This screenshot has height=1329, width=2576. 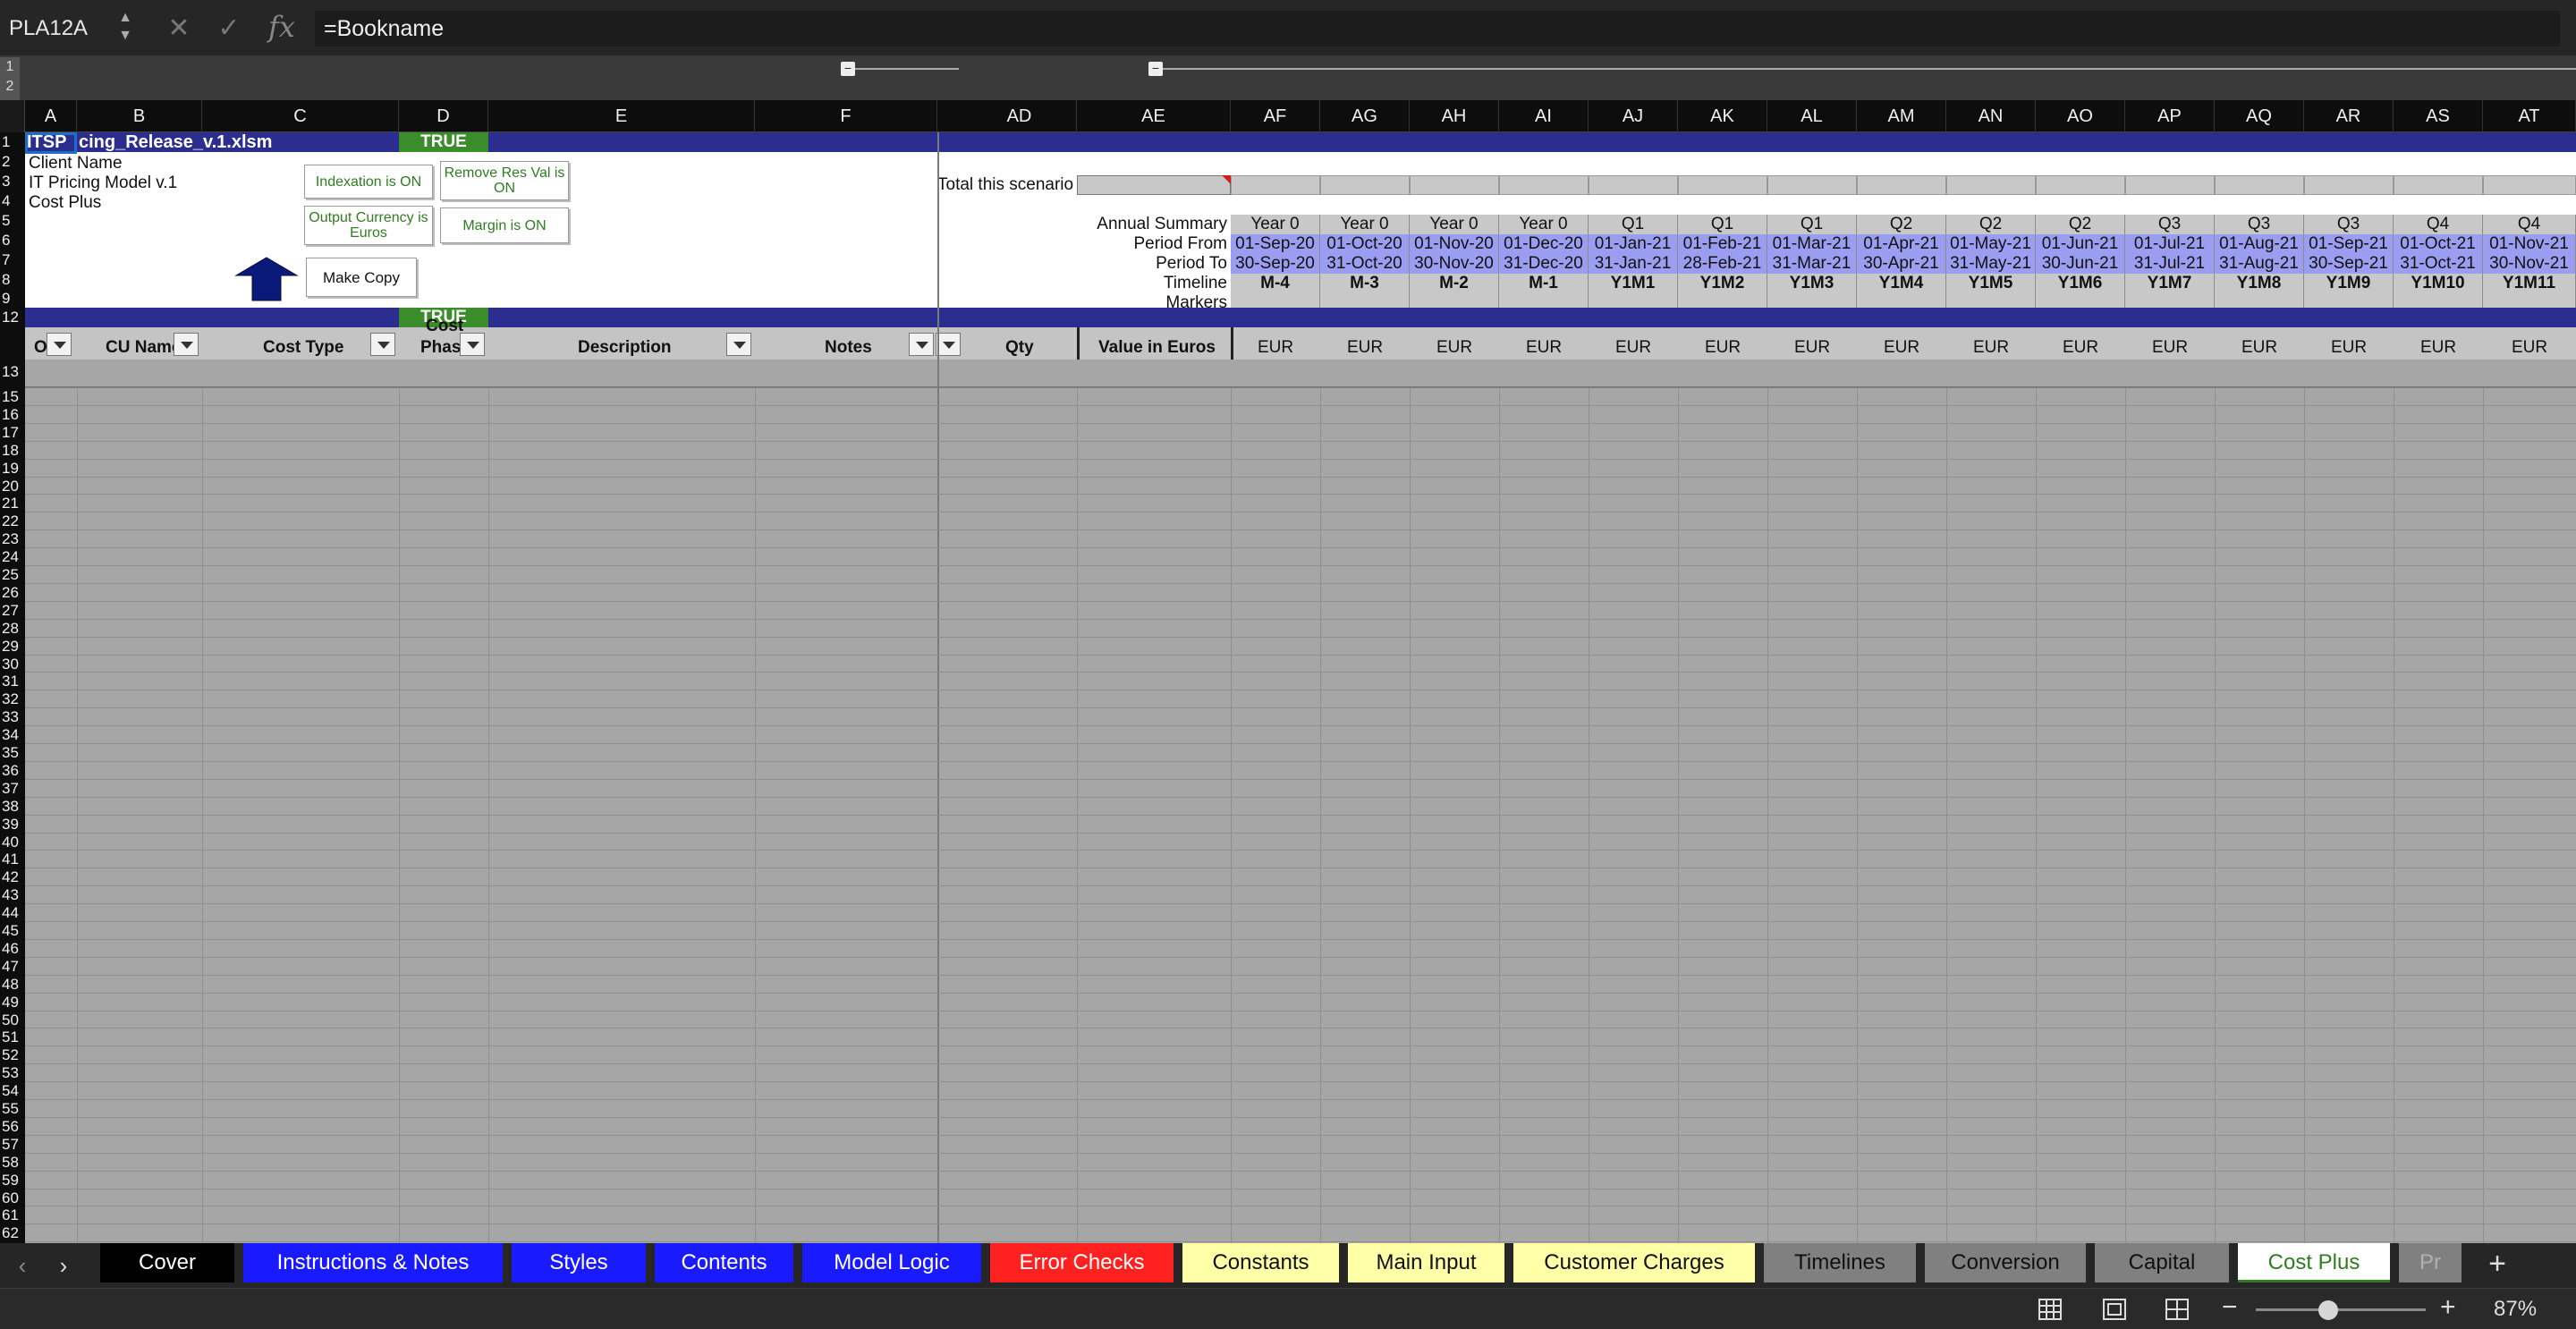 What do you see at coordinates (724, 1262) in the screenshot?
I see `sheet-tab-contents: Contents` at bounding box center [724, 1262].